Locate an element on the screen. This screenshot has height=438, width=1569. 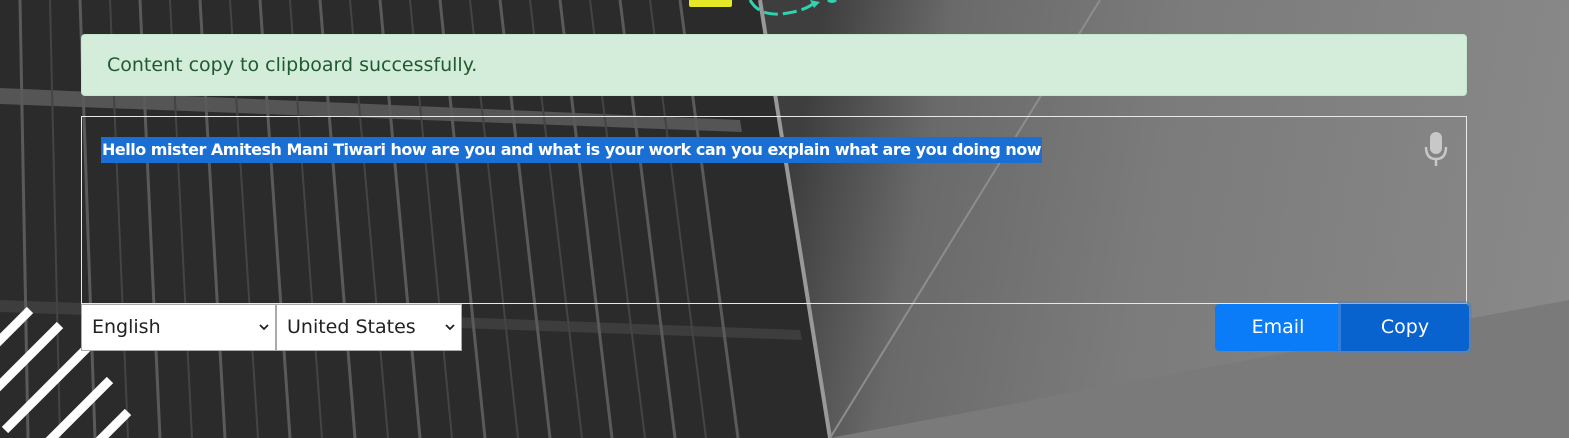
country-select-value: United States is located at coordinates (351, 327).